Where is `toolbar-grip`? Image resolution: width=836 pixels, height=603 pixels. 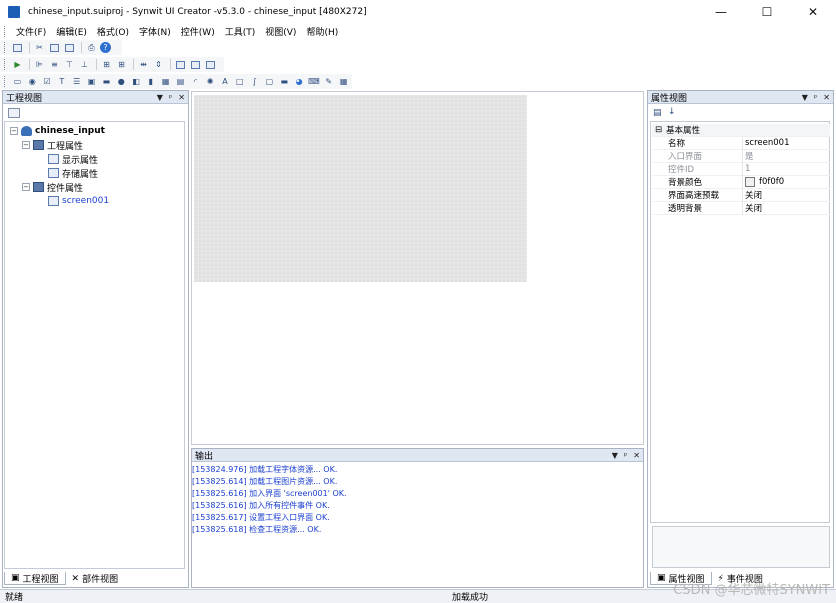
toolbar-grip is located at coordinates (5, 47).